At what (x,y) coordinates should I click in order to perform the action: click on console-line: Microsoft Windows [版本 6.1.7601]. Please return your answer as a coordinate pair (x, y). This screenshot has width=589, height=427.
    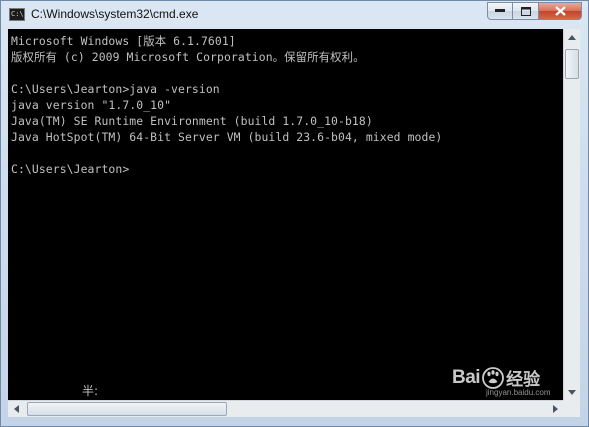
    Looking at the image, I should click on (123, 41).